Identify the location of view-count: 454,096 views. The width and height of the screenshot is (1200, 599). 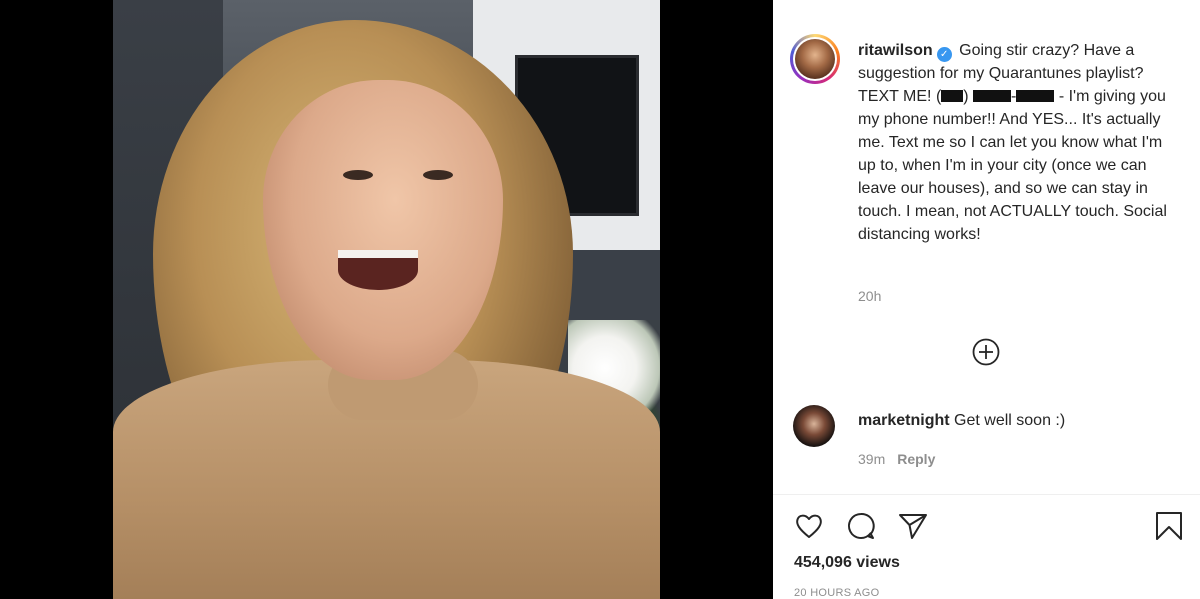
(847, 563).